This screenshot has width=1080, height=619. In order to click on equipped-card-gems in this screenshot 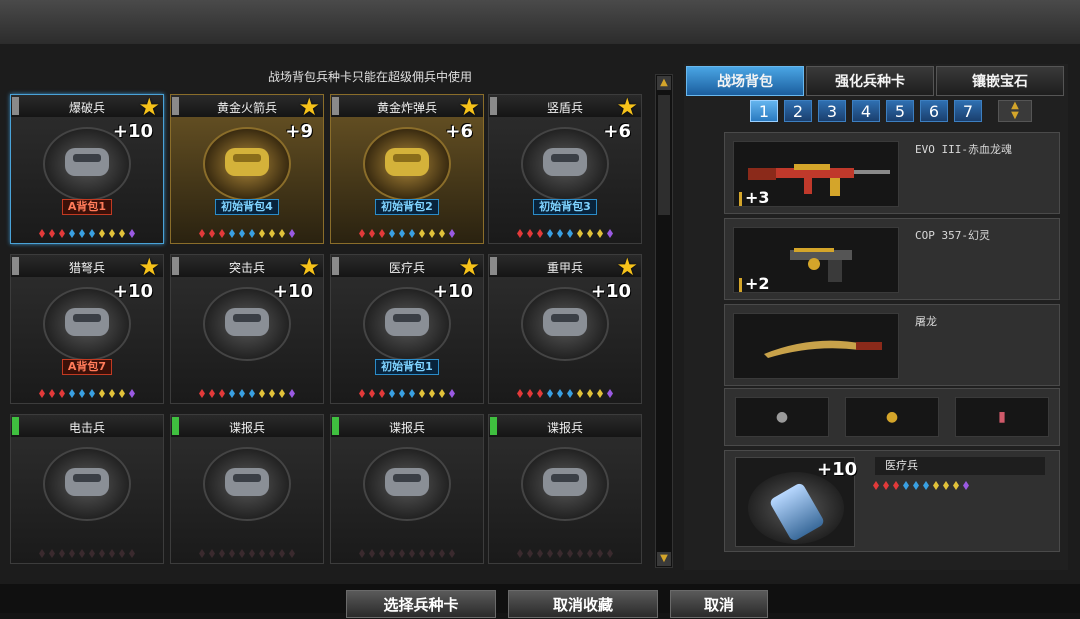, I will do `click(921, 485)`.